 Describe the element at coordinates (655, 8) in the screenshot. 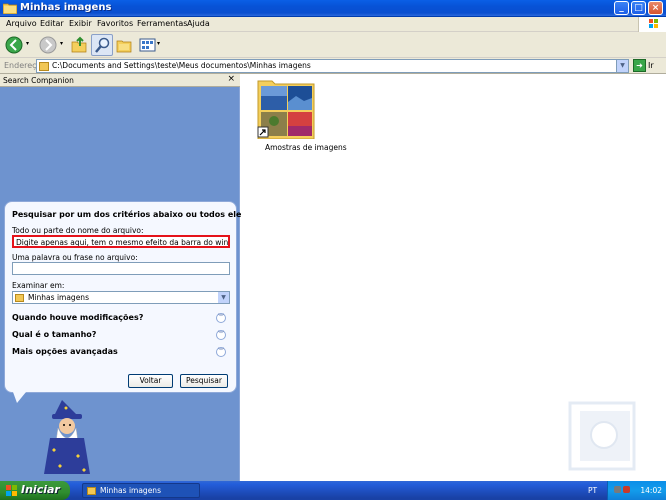

I see `close-button: ×` at that location.